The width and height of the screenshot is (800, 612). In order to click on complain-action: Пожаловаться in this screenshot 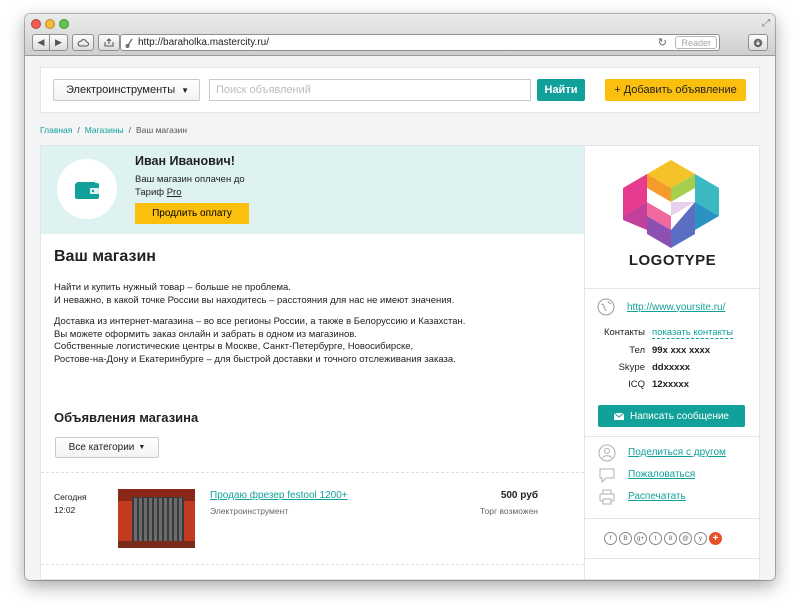, I will do `click(646, 474)`.